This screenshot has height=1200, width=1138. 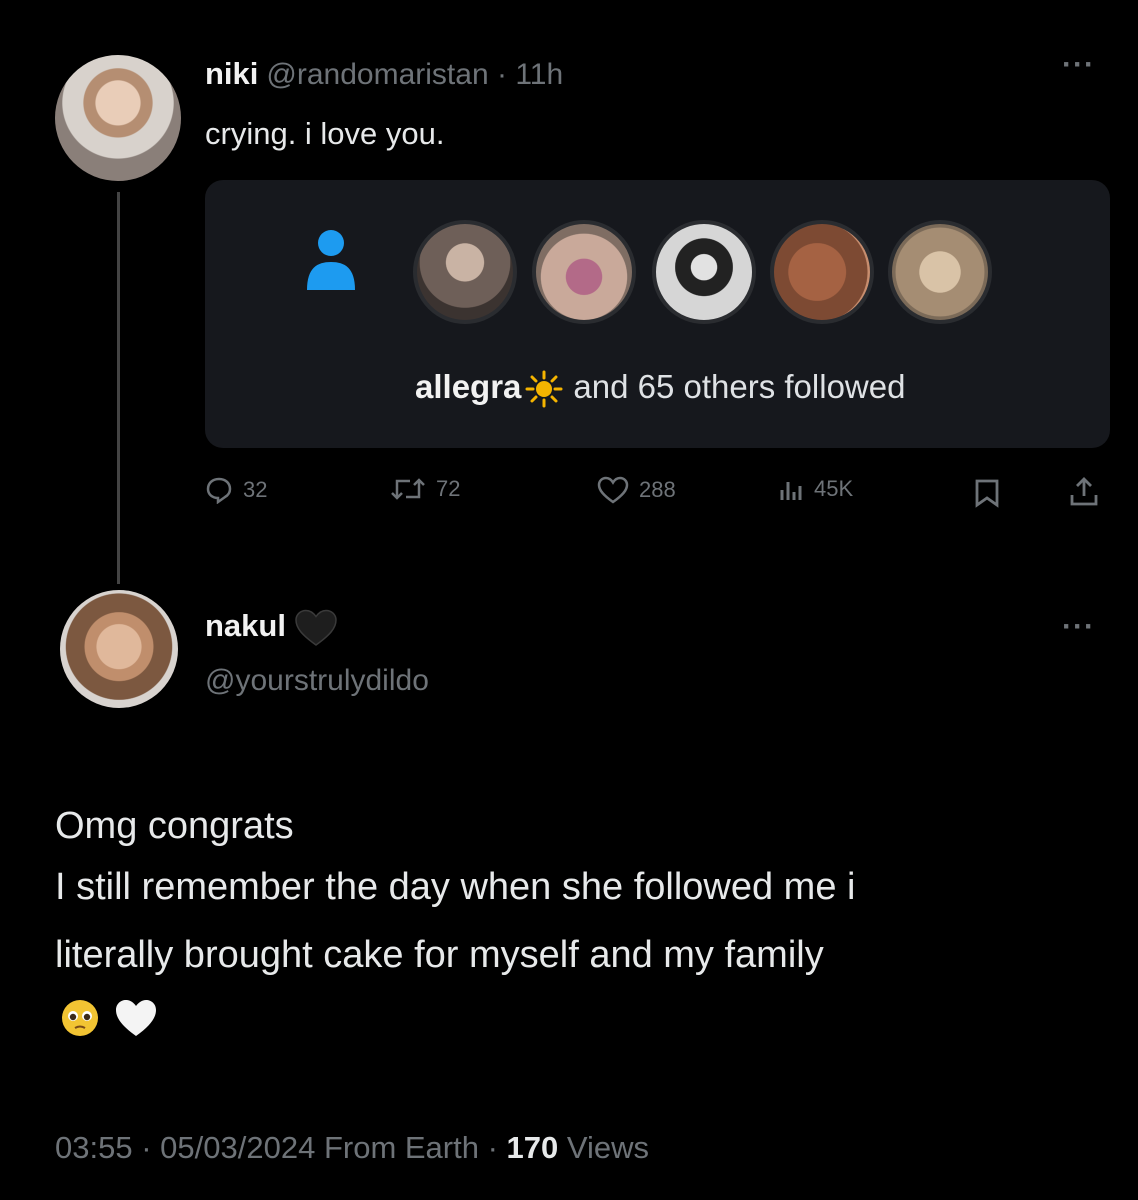 What do you see at coordinates (613, 490) in the screenshot?
I see `heart-icon` at bounding box center [613, 490].